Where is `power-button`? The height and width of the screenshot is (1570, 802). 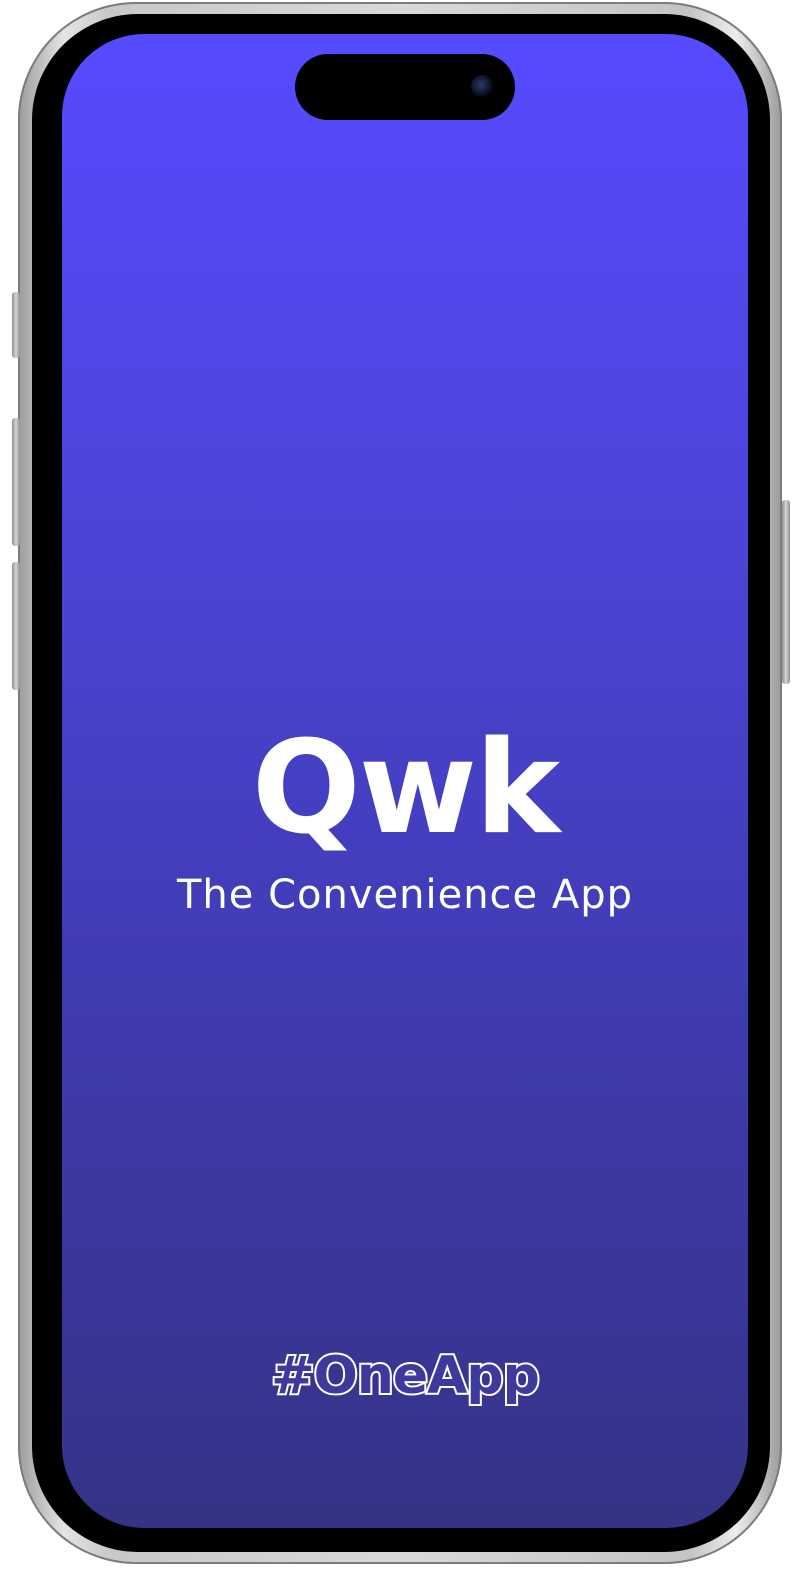 power-button is located at coordinates (786, 592).